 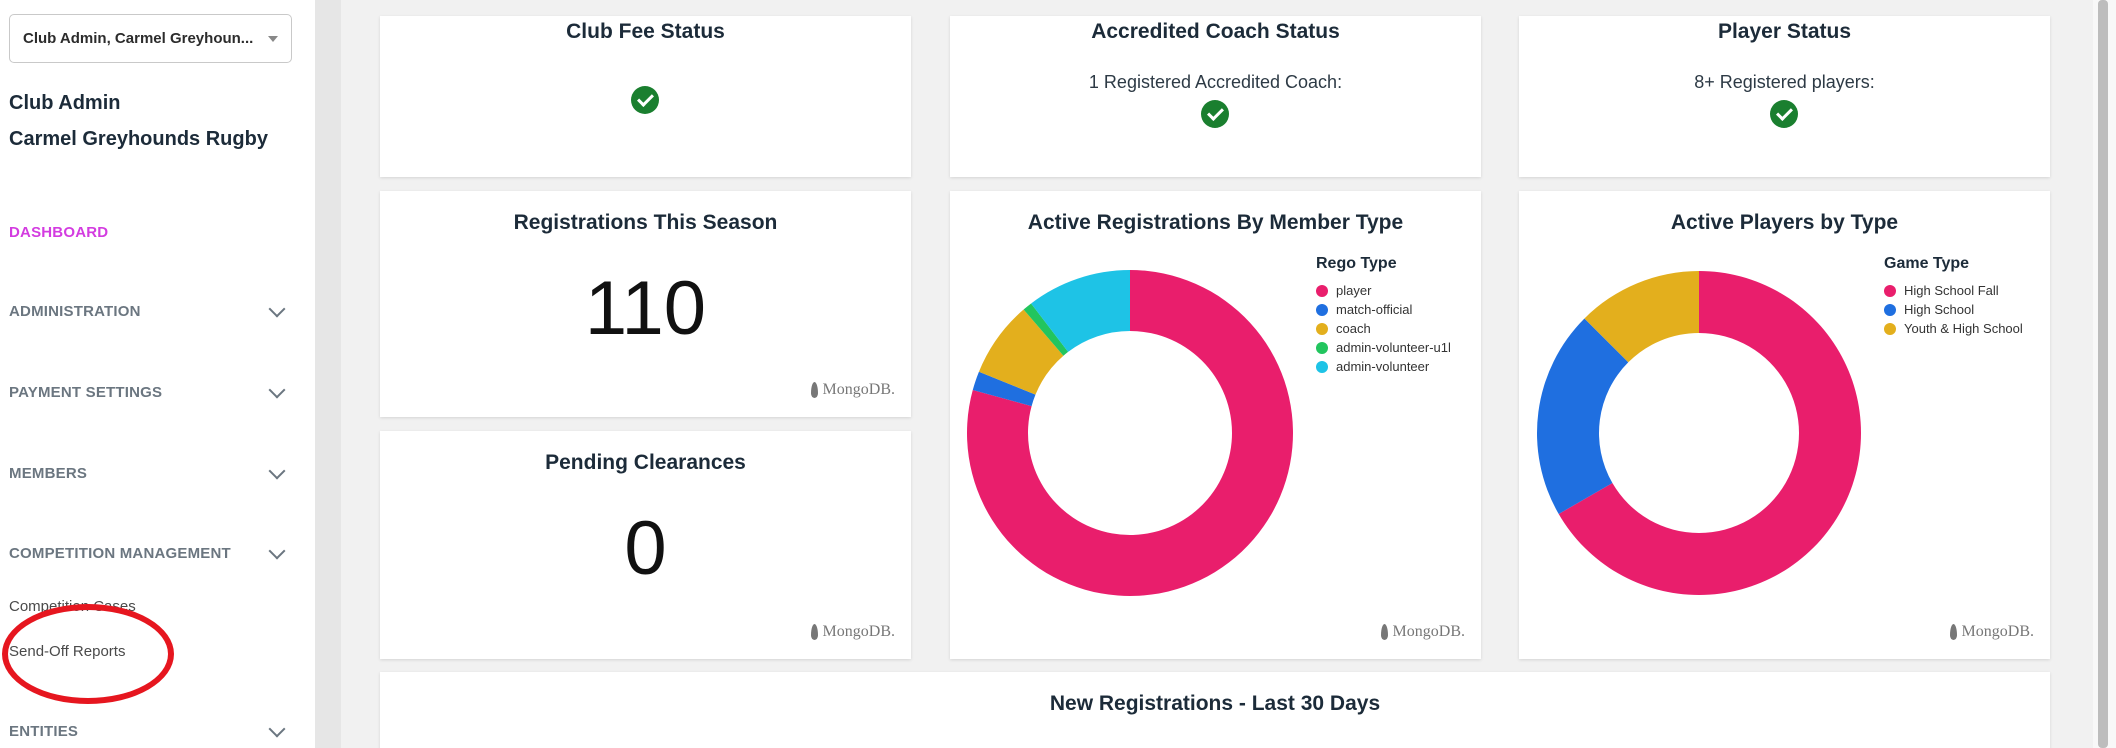 I want to click on legend-item: admin-volunteer-u1l, so click(x=1383, y=347).